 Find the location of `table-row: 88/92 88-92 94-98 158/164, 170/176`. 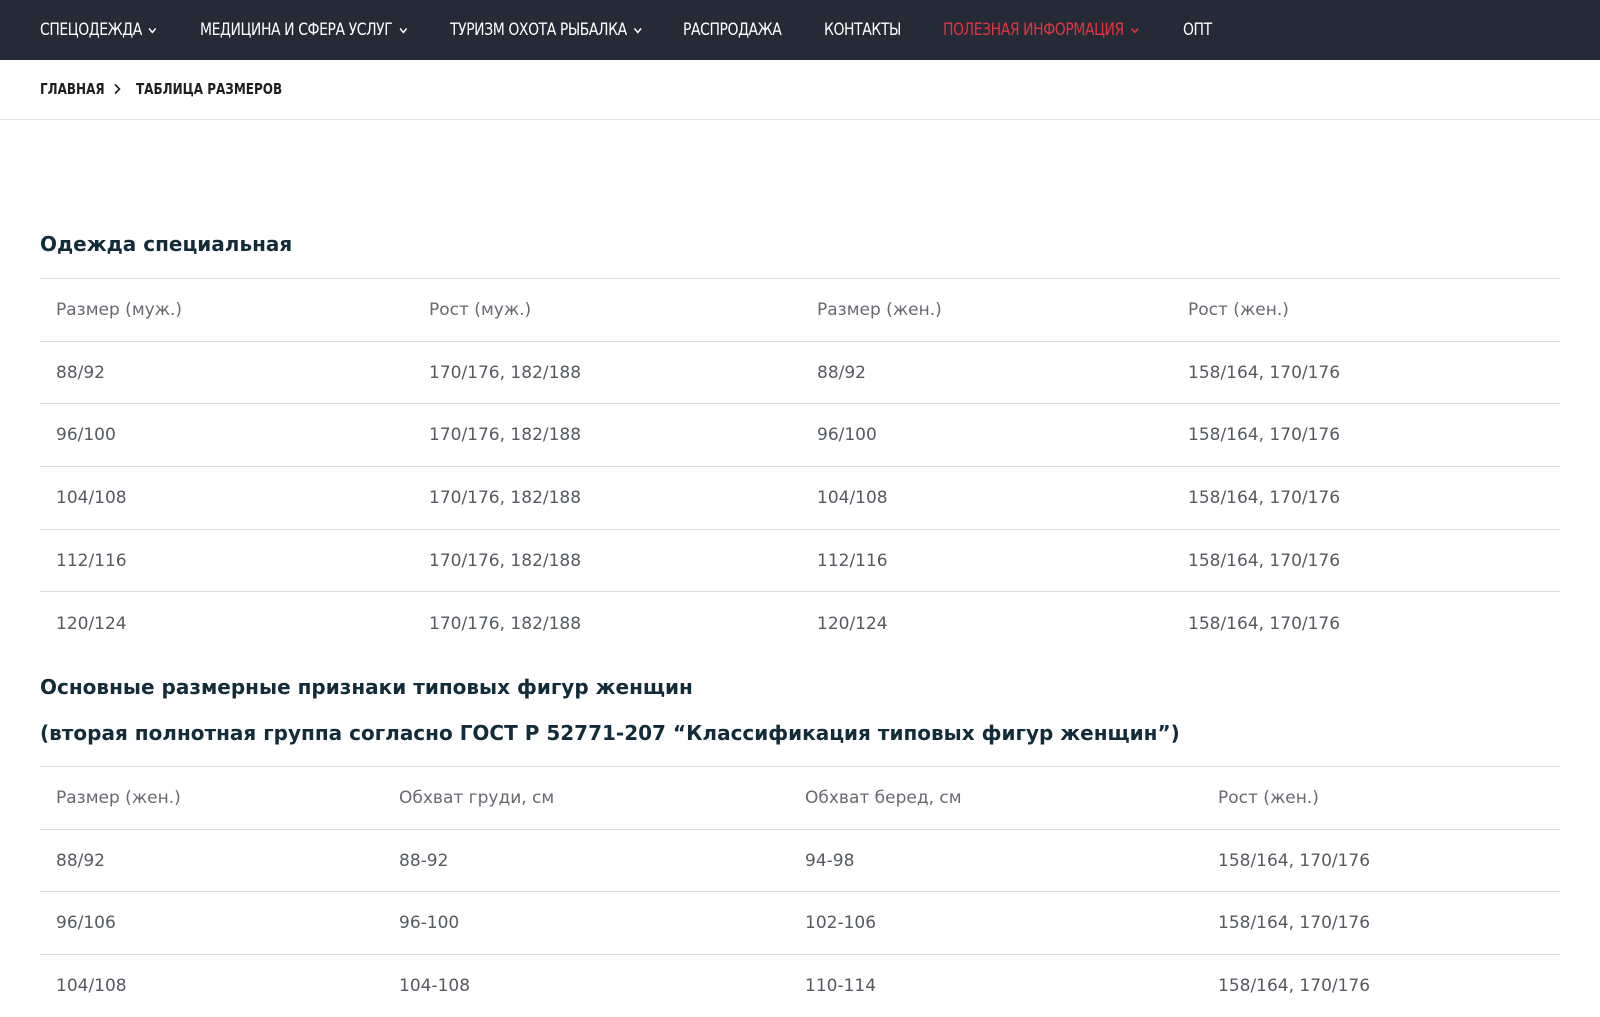

table-row: 88/92 88-92 94-98 158/164, 170/176 is located at coordinates (800, 860).